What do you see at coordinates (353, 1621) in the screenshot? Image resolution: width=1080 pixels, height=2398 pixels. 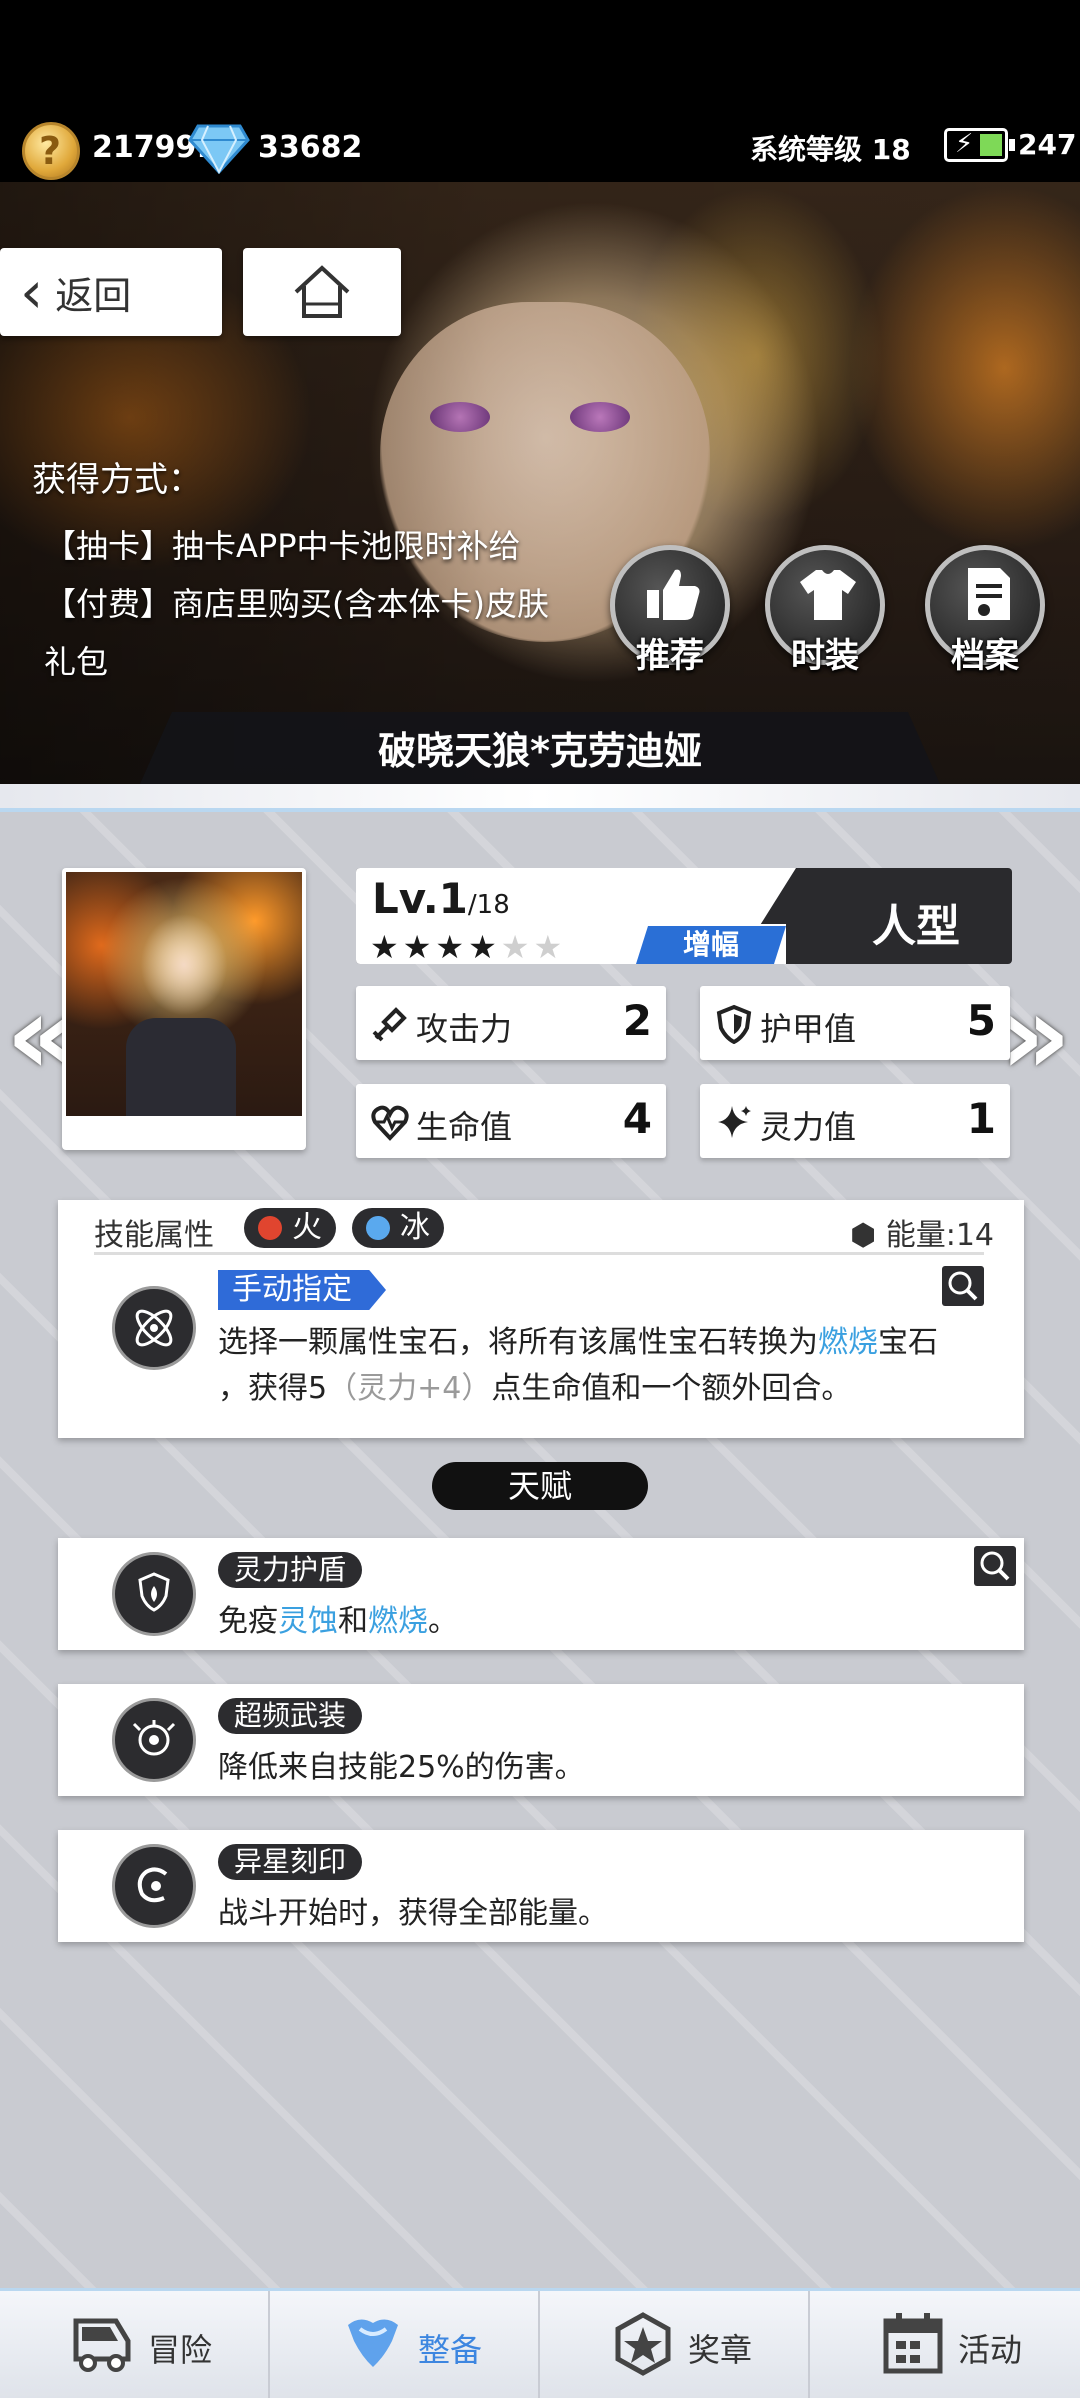 I see `desc-text: 和` at bounding box center [353, 1621].